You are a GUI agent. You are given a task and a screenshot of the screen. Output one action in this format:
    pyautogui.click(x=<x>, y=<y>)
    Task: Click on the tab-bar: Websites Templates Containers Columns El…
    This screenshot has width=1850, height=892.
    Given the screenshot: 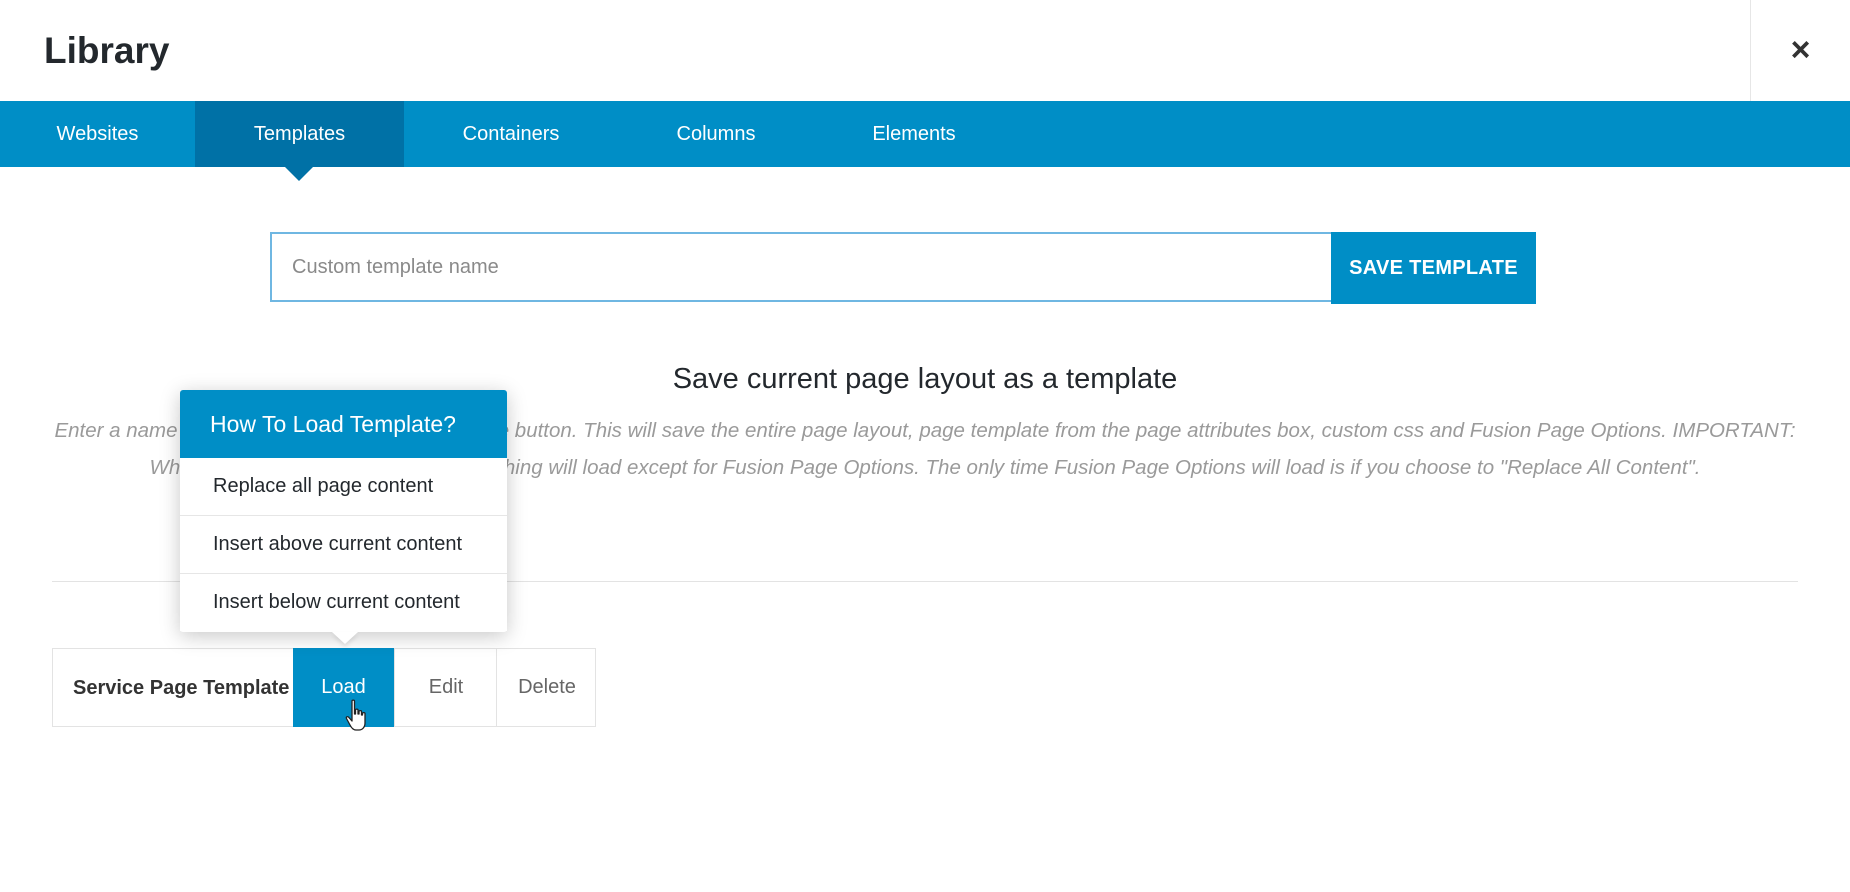 What is the action you would take?
    pyautogui.click(x=925, y=134)
    